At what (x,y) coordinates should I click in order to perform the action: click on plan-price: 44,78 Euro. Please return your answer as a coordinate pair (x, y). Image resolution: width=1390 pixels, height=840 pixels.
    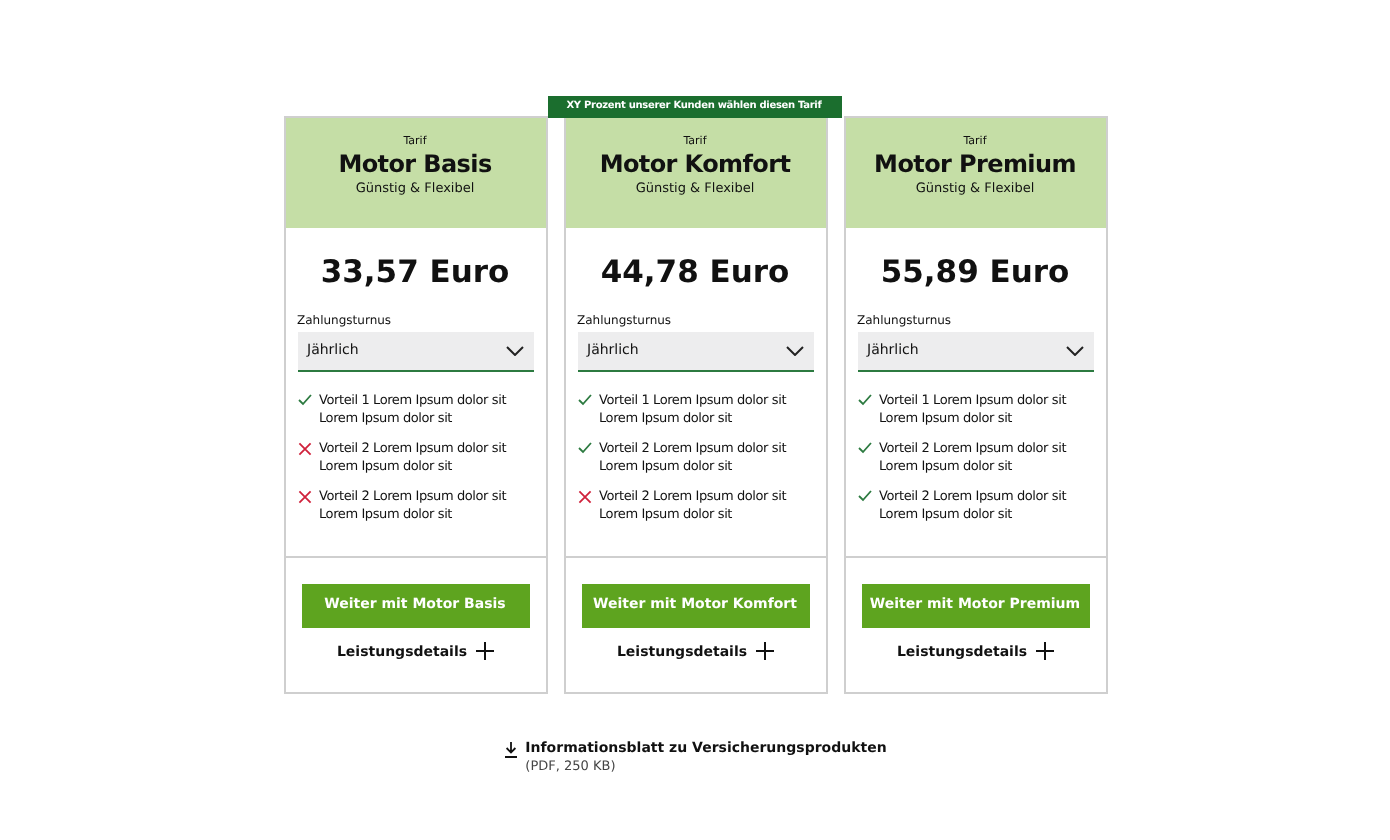
    Looking at the image, I should click on (695, 272).